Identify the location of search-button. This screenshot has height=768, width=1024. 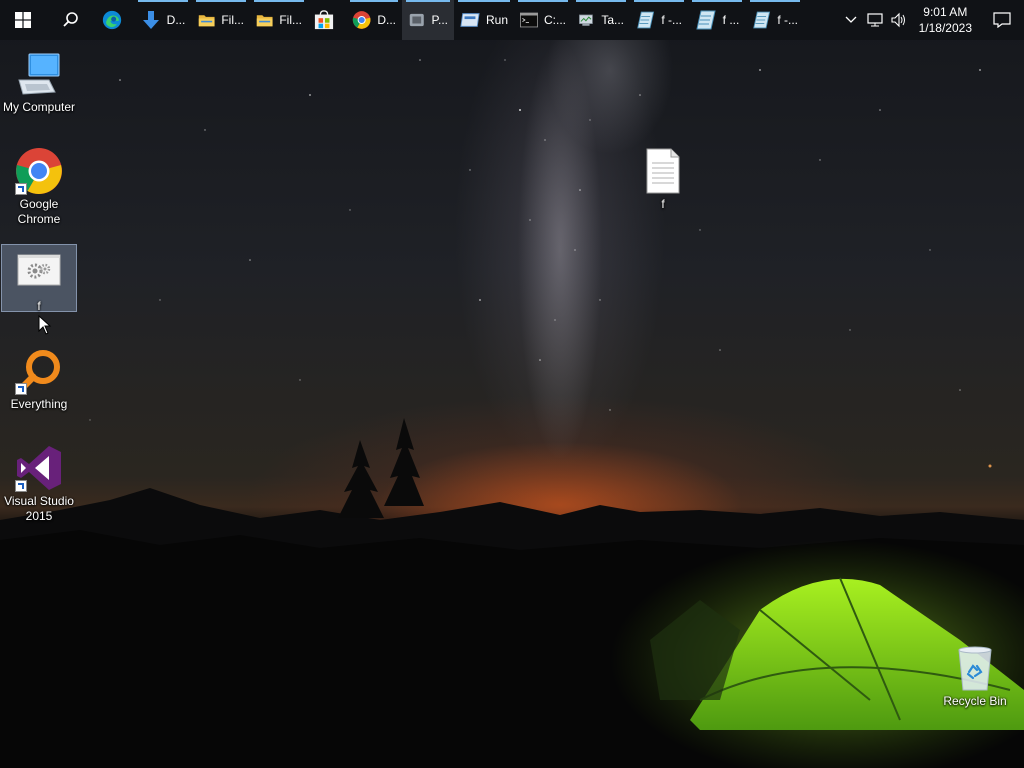
(71, 20).